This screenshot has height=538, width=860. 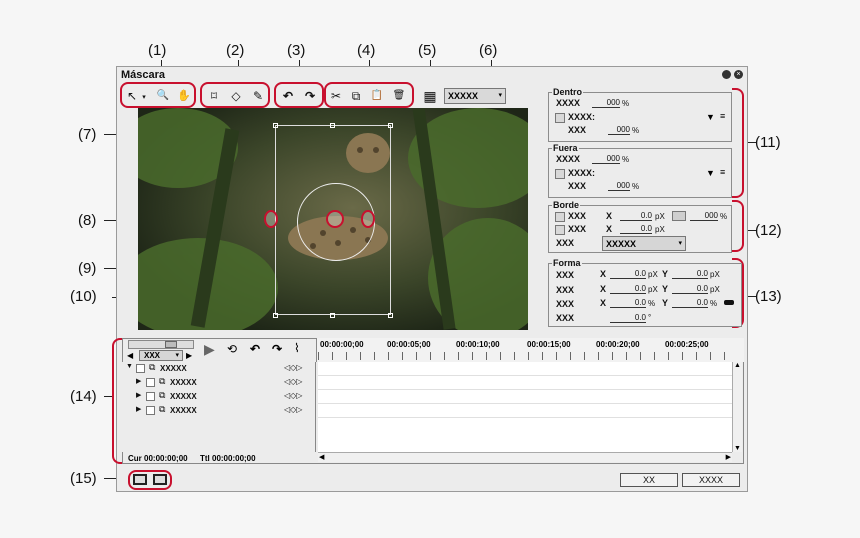 I want to click on zoom-out-icon: ◀, so click(x=130, y=355).